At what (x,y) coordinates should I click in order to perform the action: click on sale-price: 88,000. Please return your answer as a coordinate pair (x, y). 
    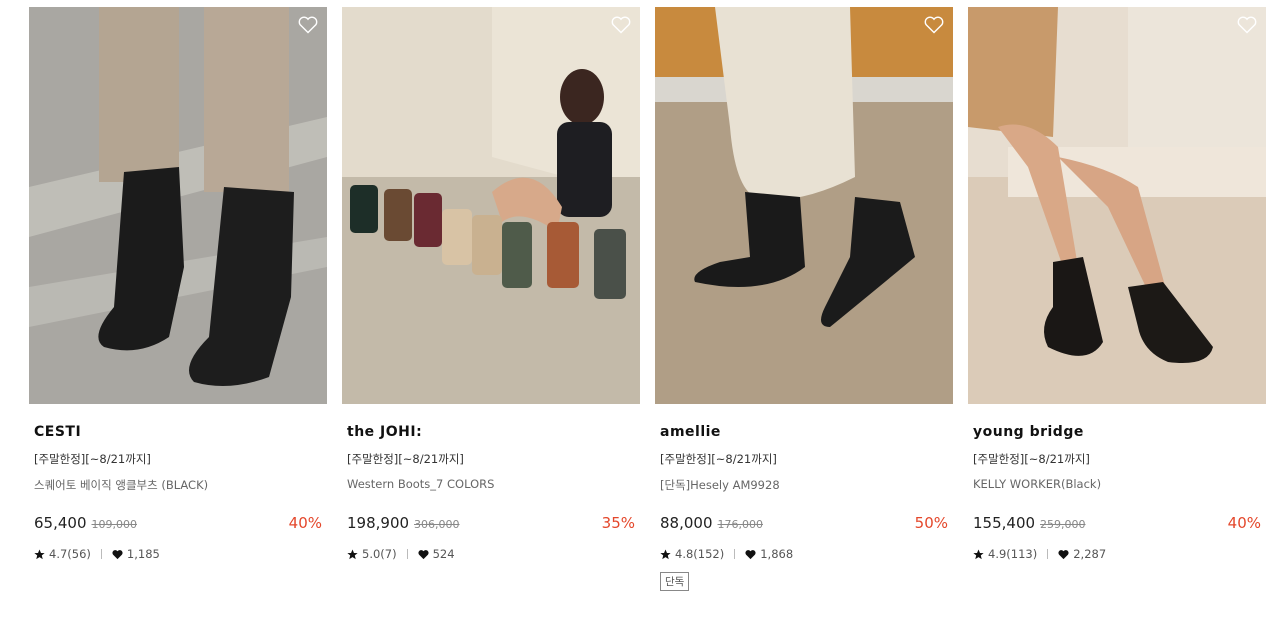
    Looking at the image, I should click on (686, 523).